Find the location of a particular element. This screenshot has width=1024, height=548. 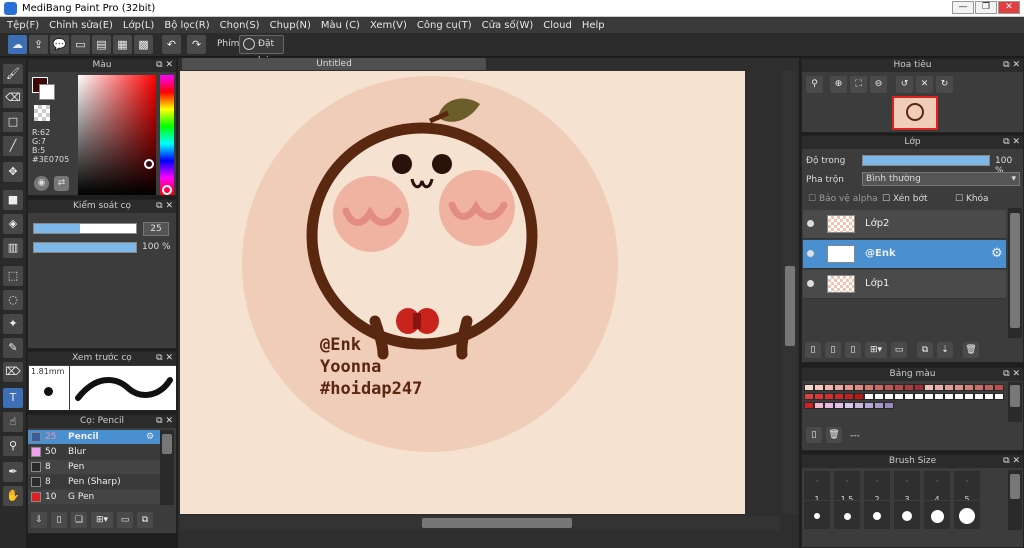

layer-folder-icon: ▭ is located at coordinates (899, 350).